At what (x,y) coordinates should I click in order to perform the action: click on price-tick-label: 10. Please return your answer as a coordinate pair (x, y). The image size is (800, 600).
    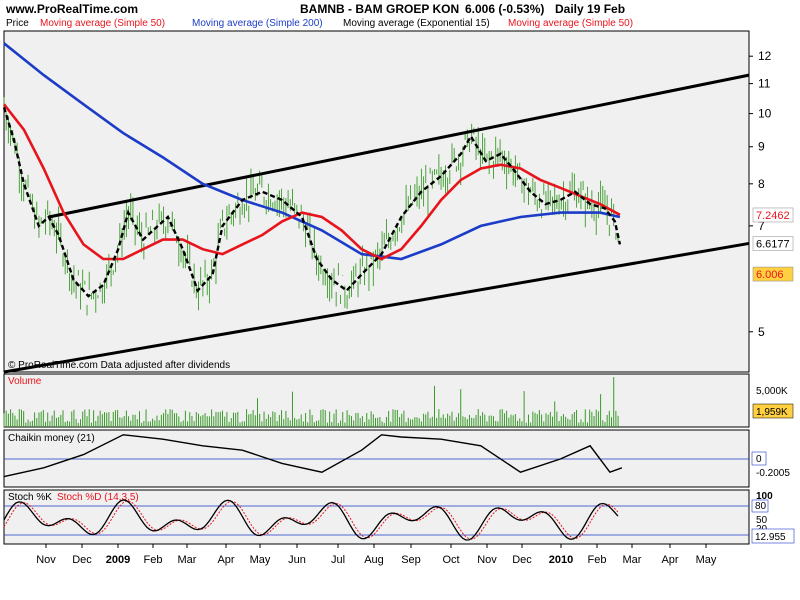
    Looking at the image, I should click on (765, 114).